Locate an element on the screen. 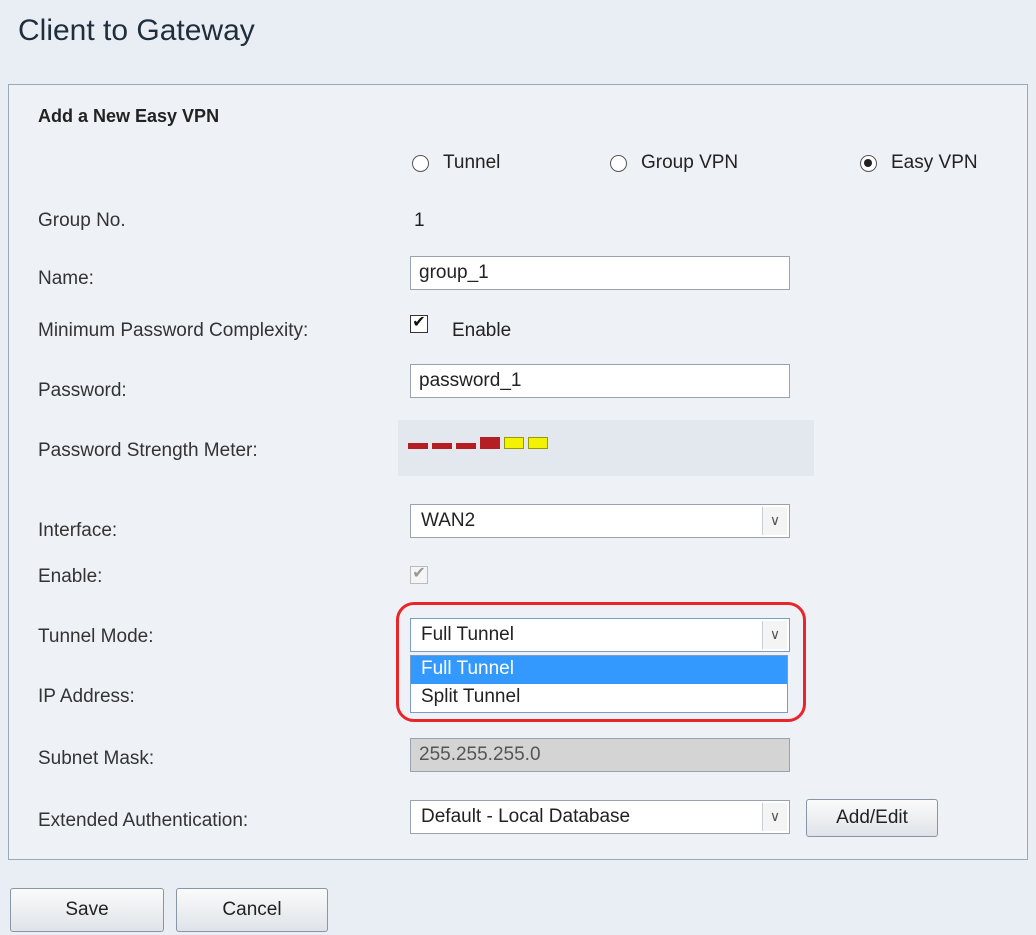 The height and width of the screenshot is (935, 1036). radio-tunnel: Tunnel is located at coordinates (456, 163).